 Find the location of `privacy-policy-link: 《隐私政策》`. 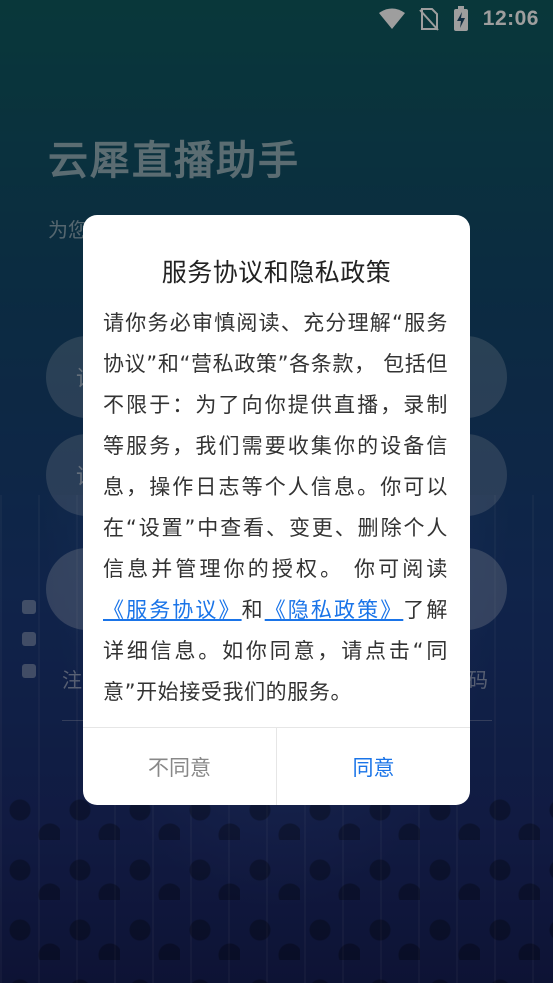

privacy-policy-link: 《隐私政策》 is located at coordinates (334, 610).